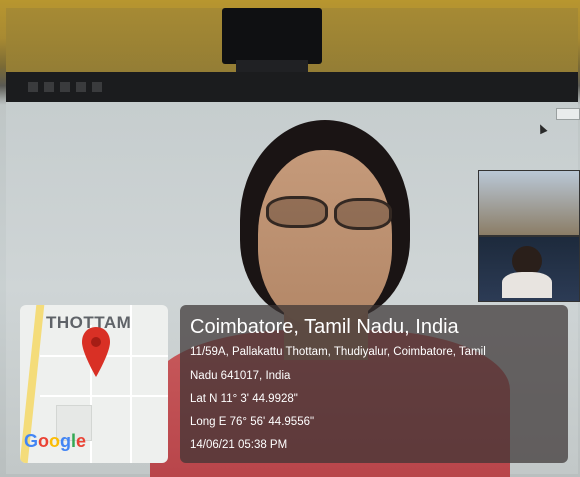  What do you see at coordinates (244, 399) in the screenshot?
I see `latitude: Lat N 11° 3' 44.9928"` at bounding box center [244, 399].